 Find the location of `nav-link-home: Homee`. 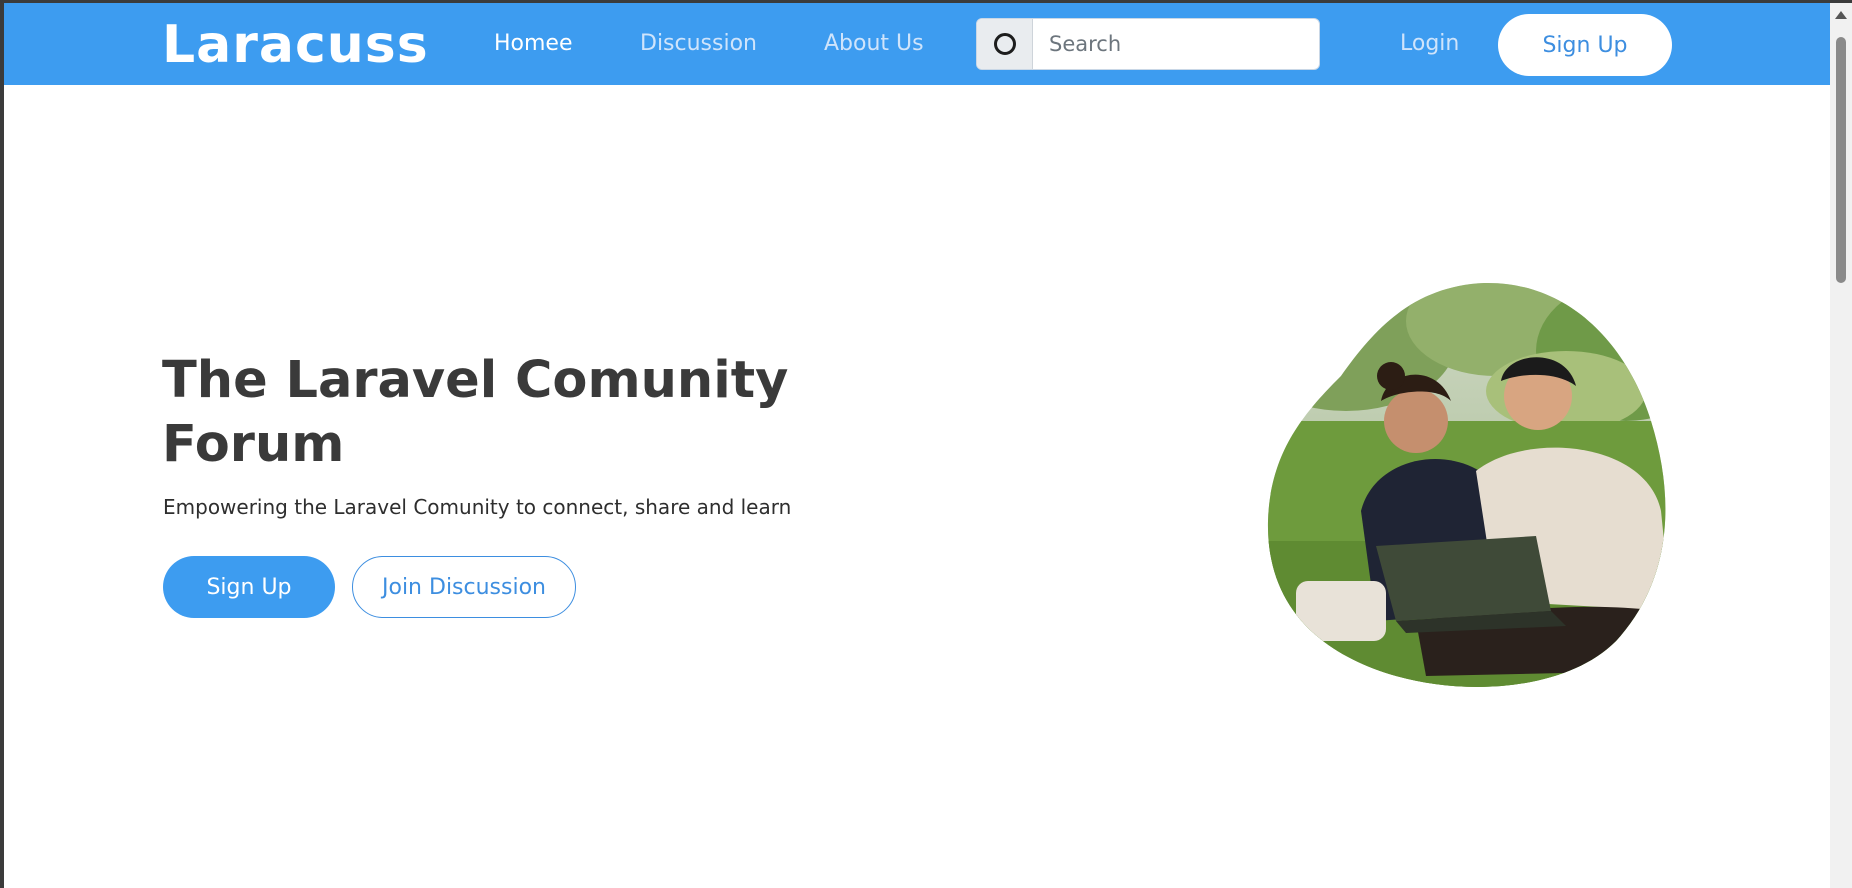

nav-link-home: Homee is located at coordinates (533, 44).